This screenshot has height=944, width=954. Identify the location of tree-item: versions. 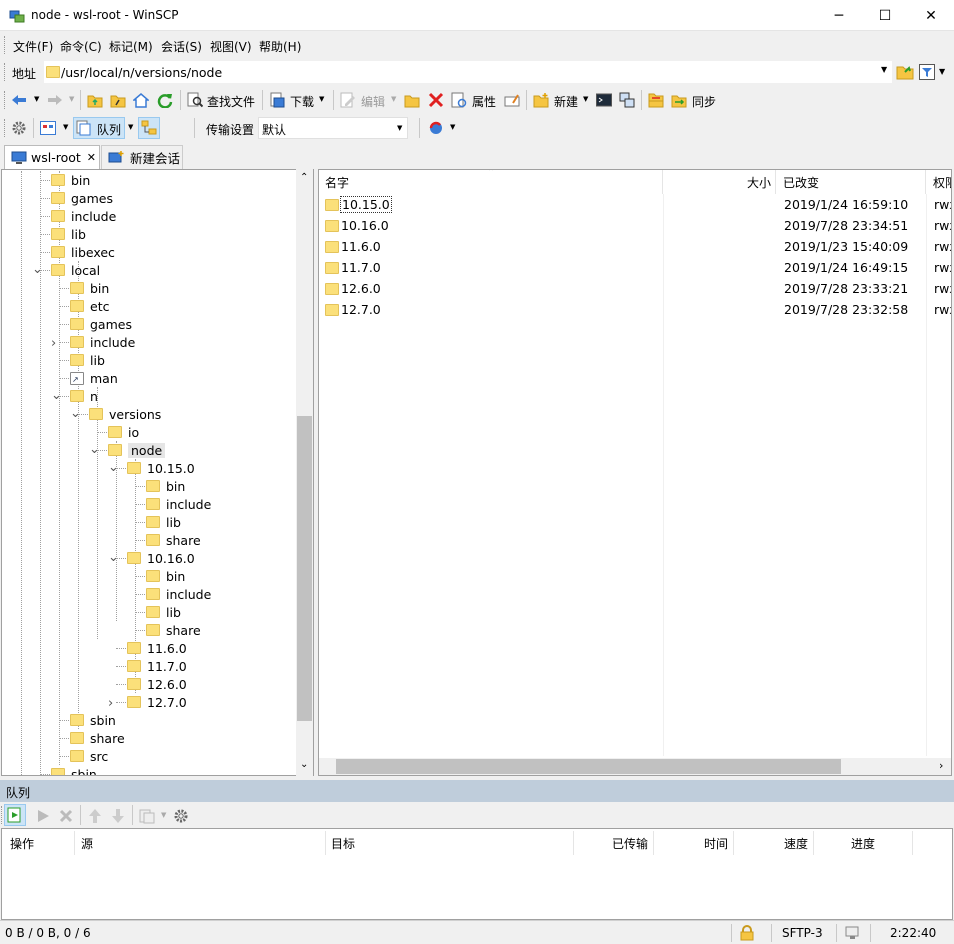
(125, 414).